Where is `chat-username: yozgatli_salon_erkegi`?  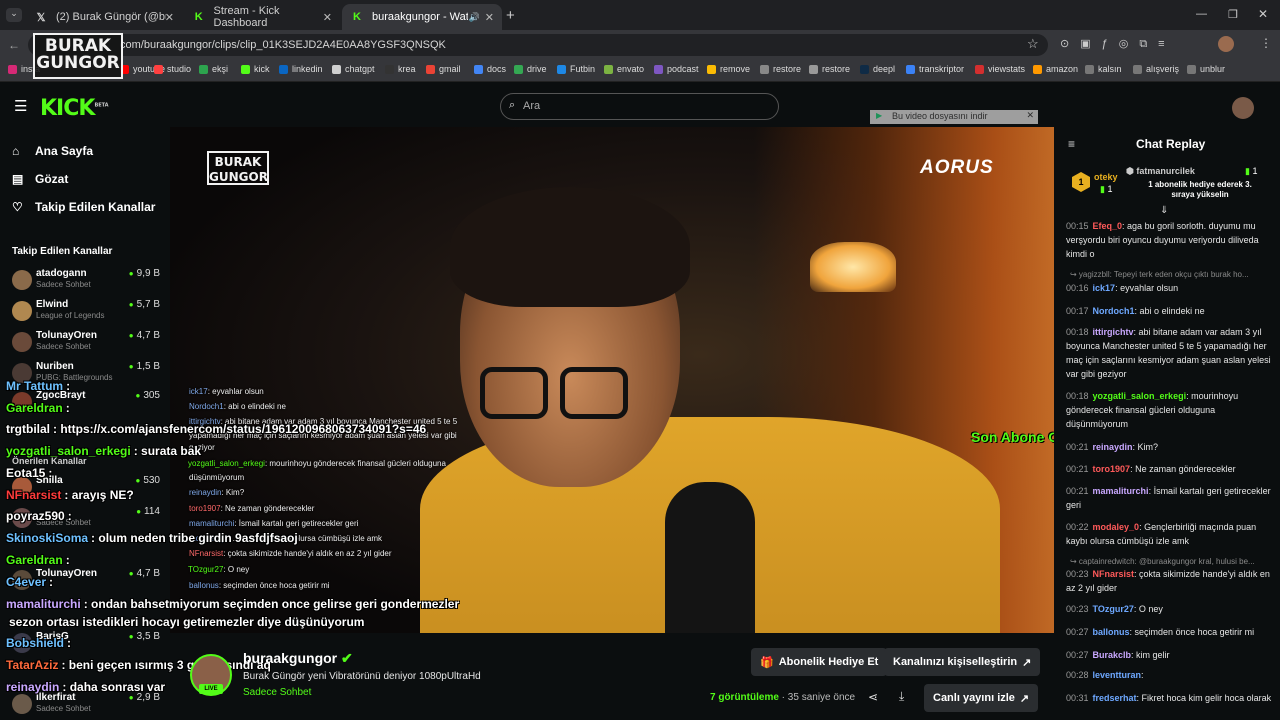 chat-username: yozgatli_salon_erkegi is located at coordinates (1140, 396).